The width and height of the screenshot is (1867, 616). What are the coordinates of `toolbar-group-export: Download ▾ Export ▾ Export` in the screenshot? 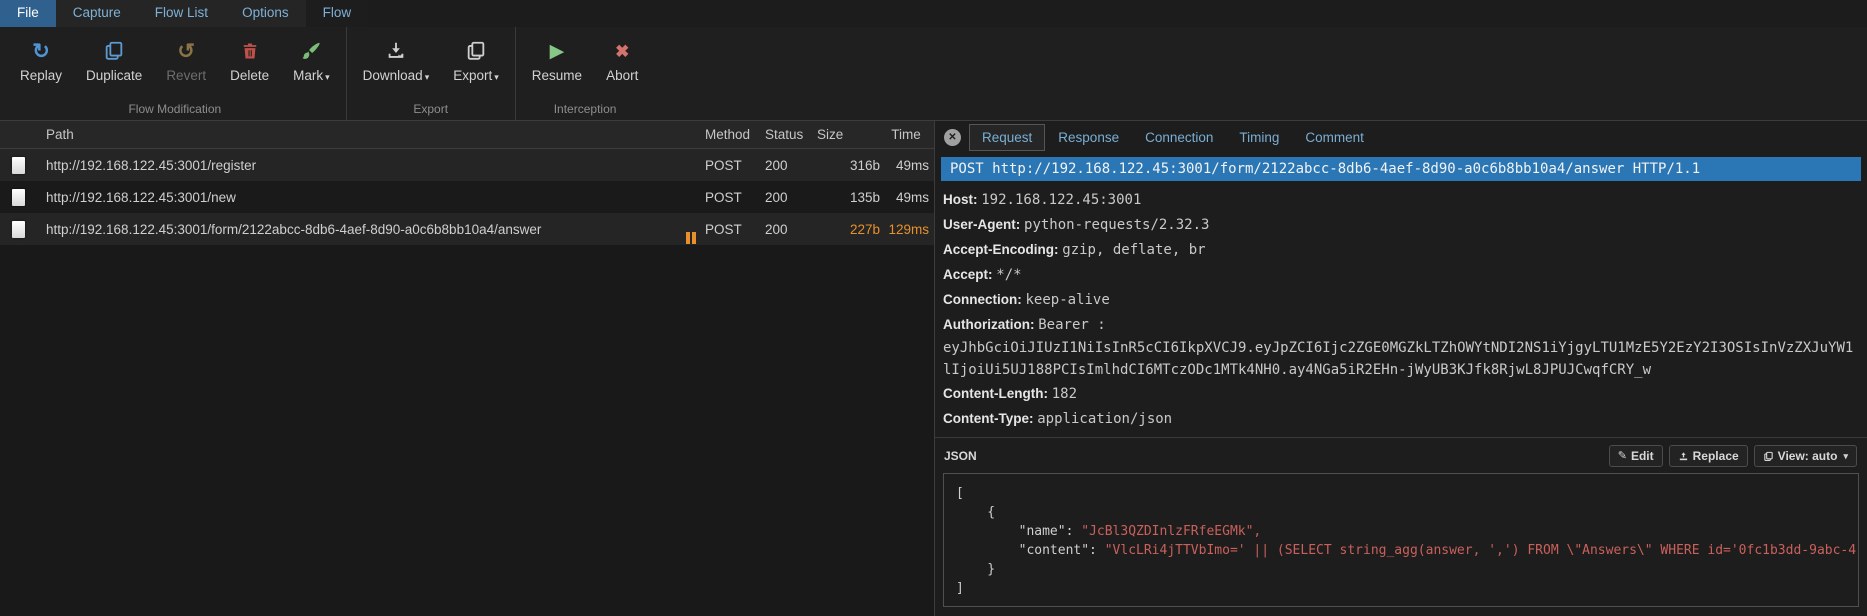 It's located at (430, 73).